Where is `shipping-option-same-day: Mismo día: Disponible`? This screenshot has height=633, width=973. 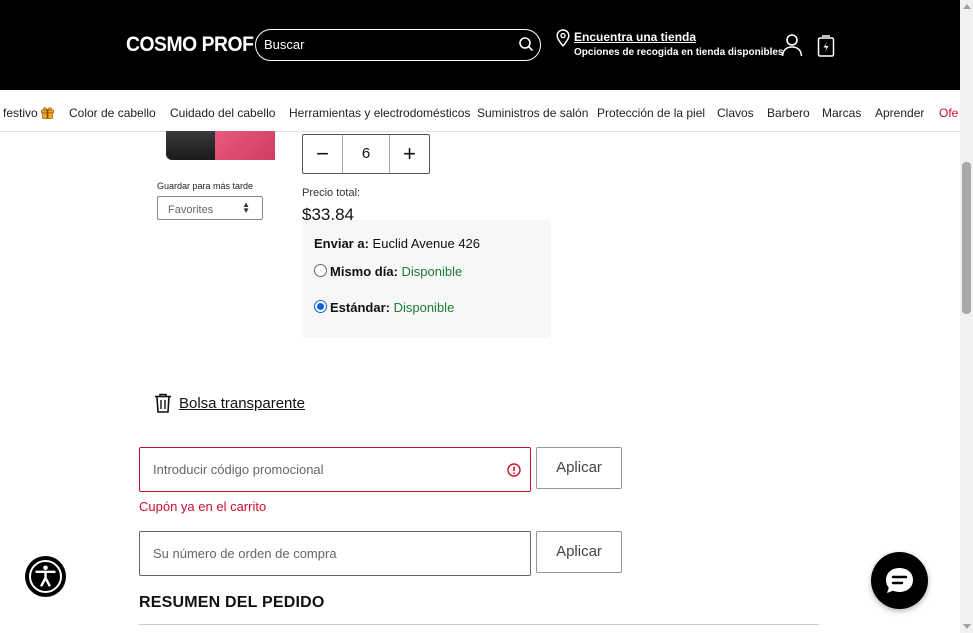 shipping-option-same-day: Mismo día: Disponible is located at coordinates (388, 271).